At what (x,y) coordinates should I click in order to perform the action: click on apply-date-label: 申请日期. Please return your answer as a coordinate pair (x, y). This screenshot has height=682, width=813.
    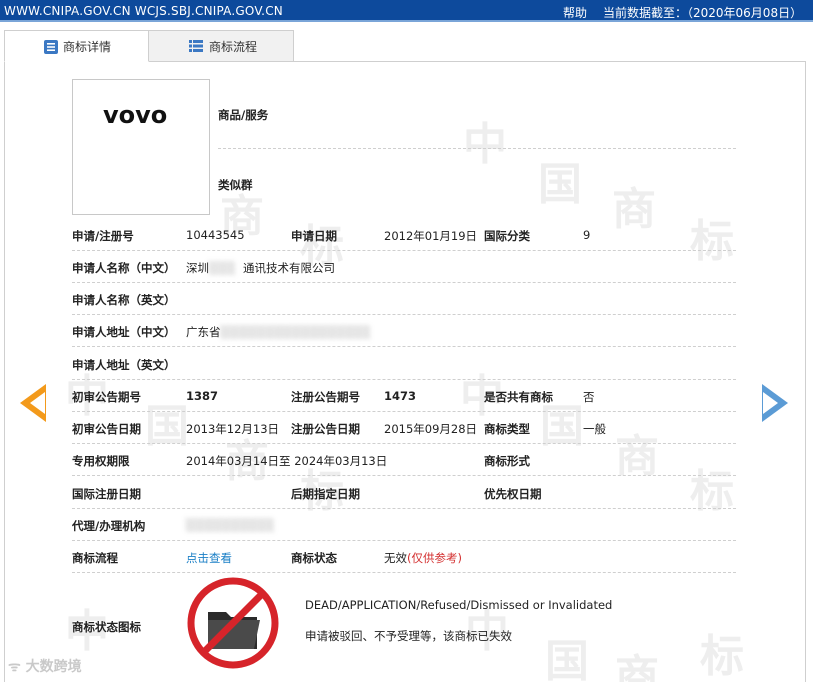
    Looking at the image, I should click on (314, 236).